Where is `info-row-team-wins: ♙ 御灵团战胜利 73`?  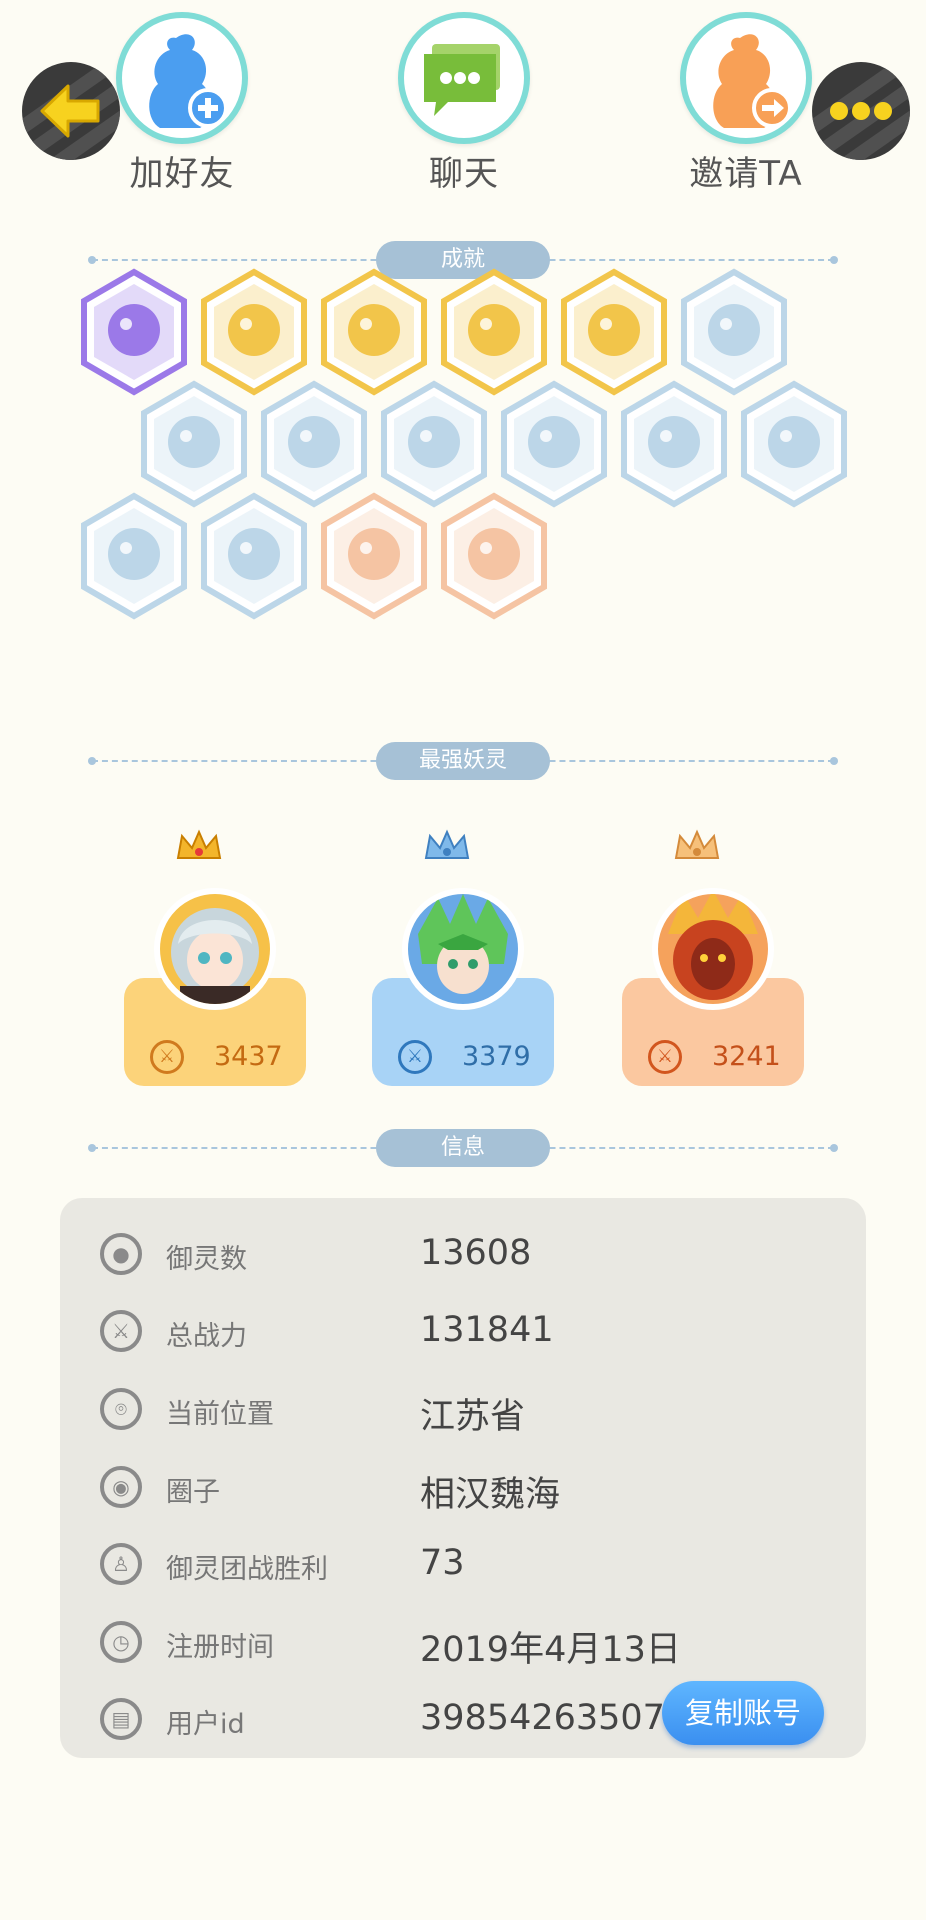 info-row-team-wins: ♙ 御灵团战胜利 73 is located at coordinates (463, 1565).